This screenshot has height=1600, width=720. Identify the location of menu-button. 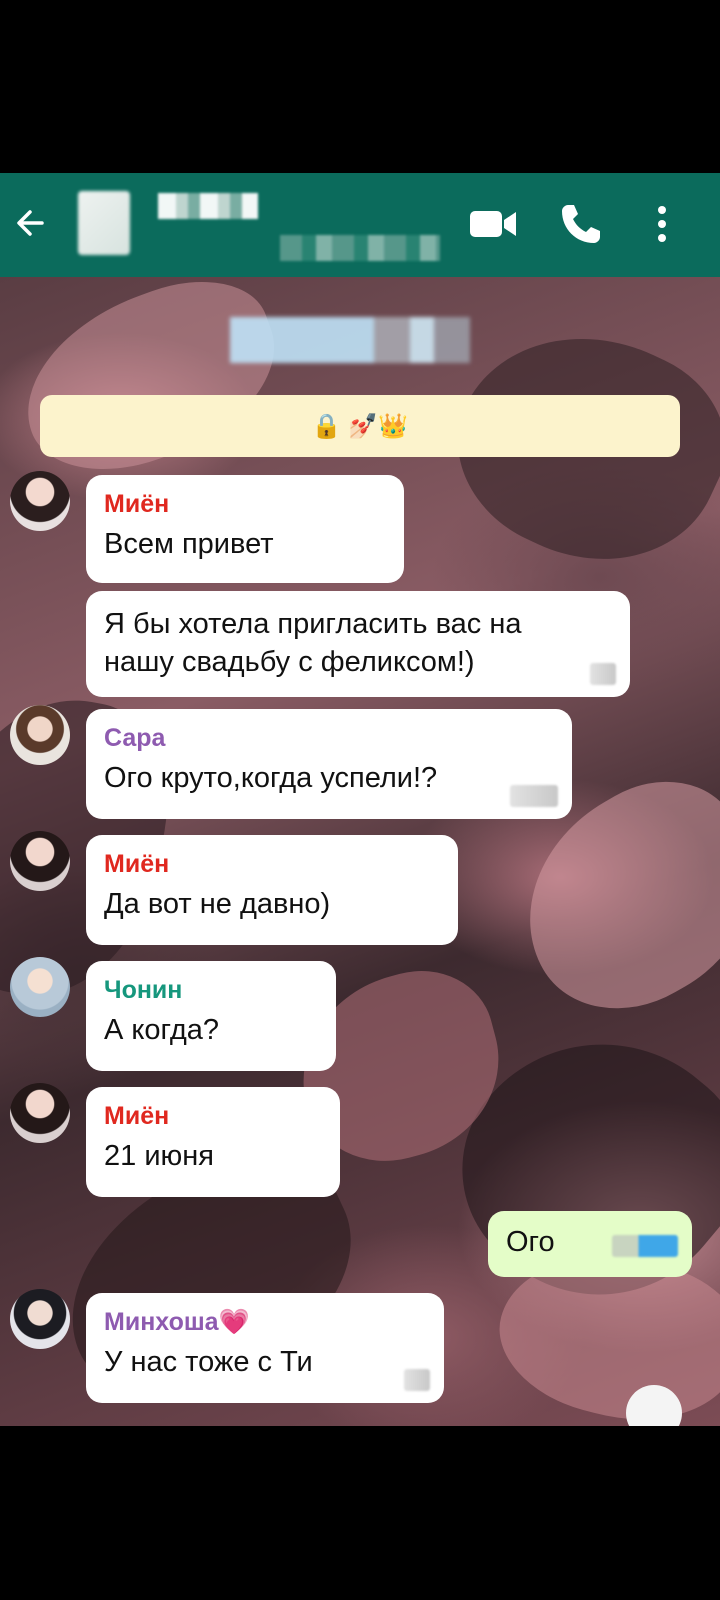
(662, 224).